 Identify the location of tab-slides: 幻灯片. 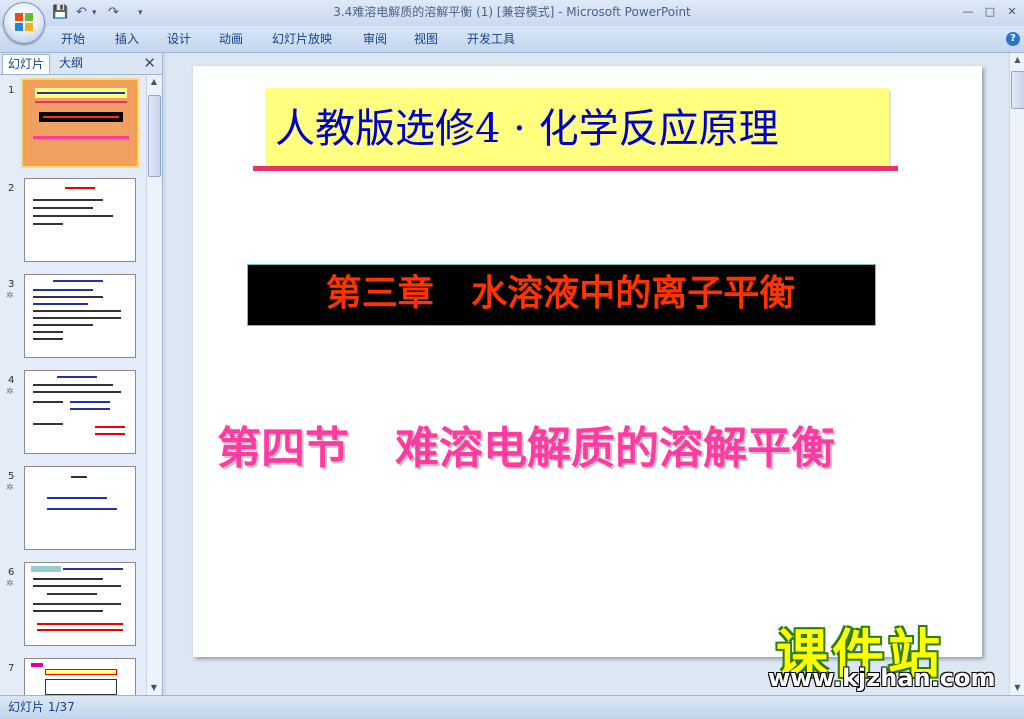
(26, 64).